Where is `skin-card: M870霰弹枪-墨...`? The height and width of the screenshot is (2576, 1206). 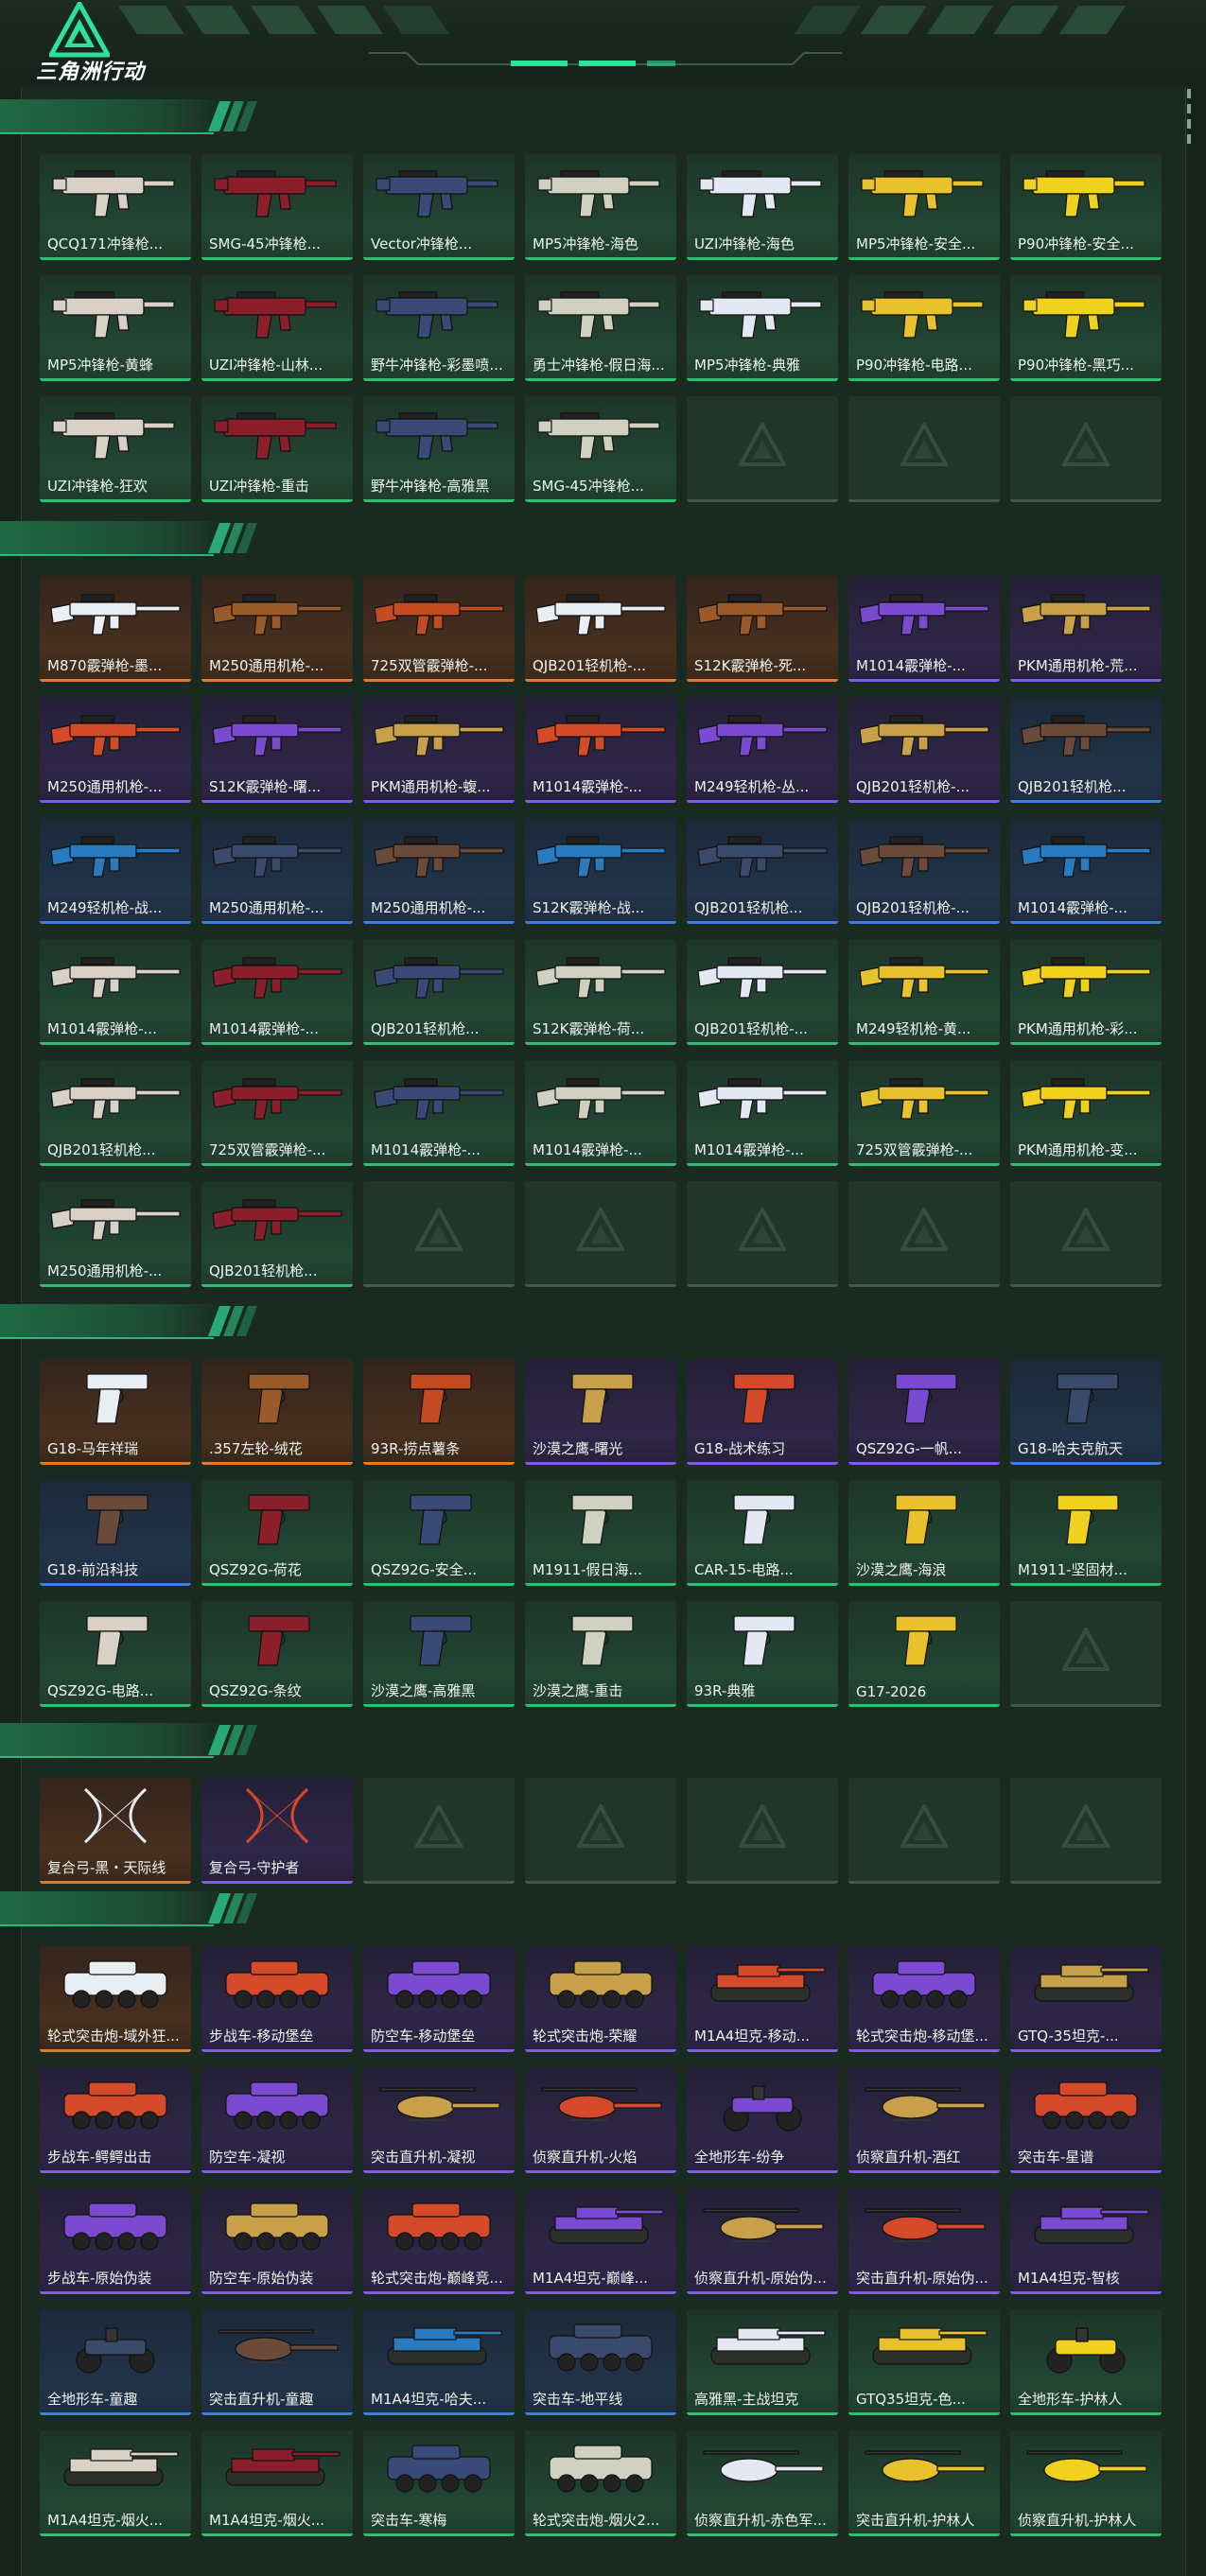
skin-card: M870霰弹枪-墨... is located at coordinates (115, 629).